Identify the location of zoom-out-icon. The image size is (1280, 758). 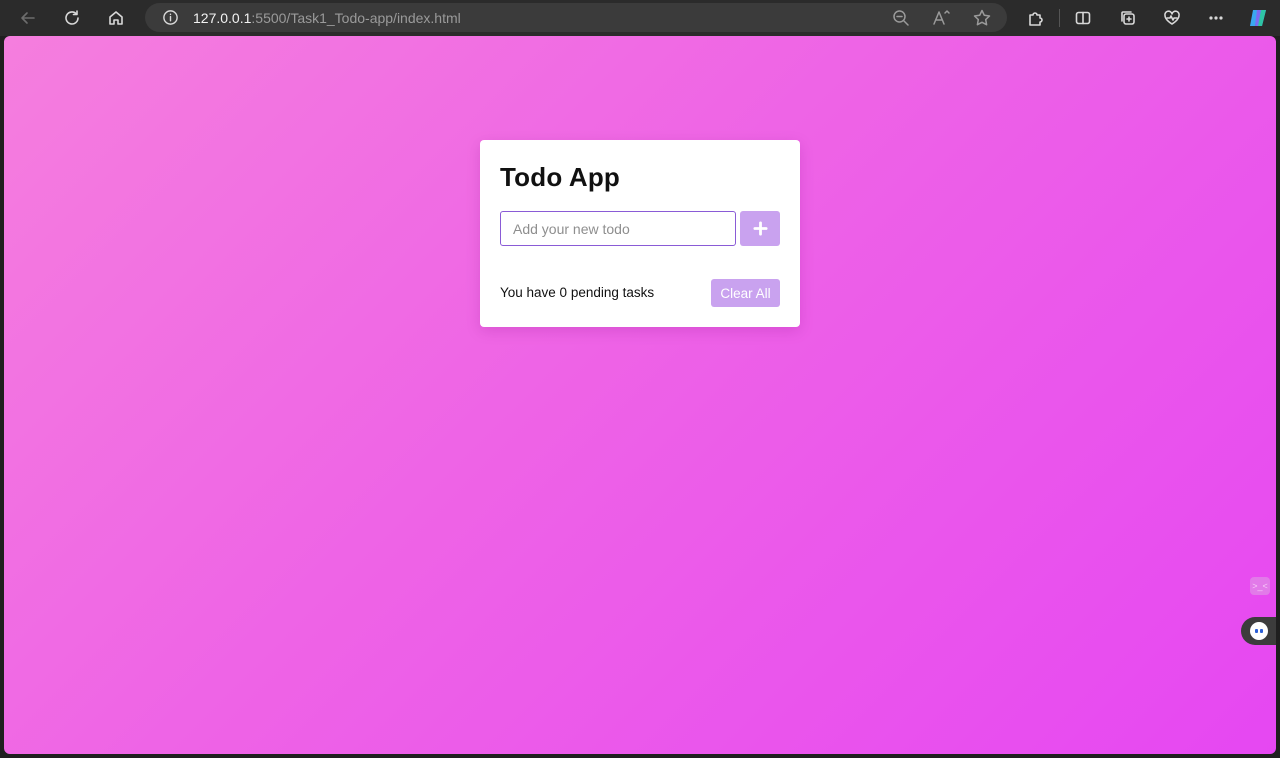
(901, 18).